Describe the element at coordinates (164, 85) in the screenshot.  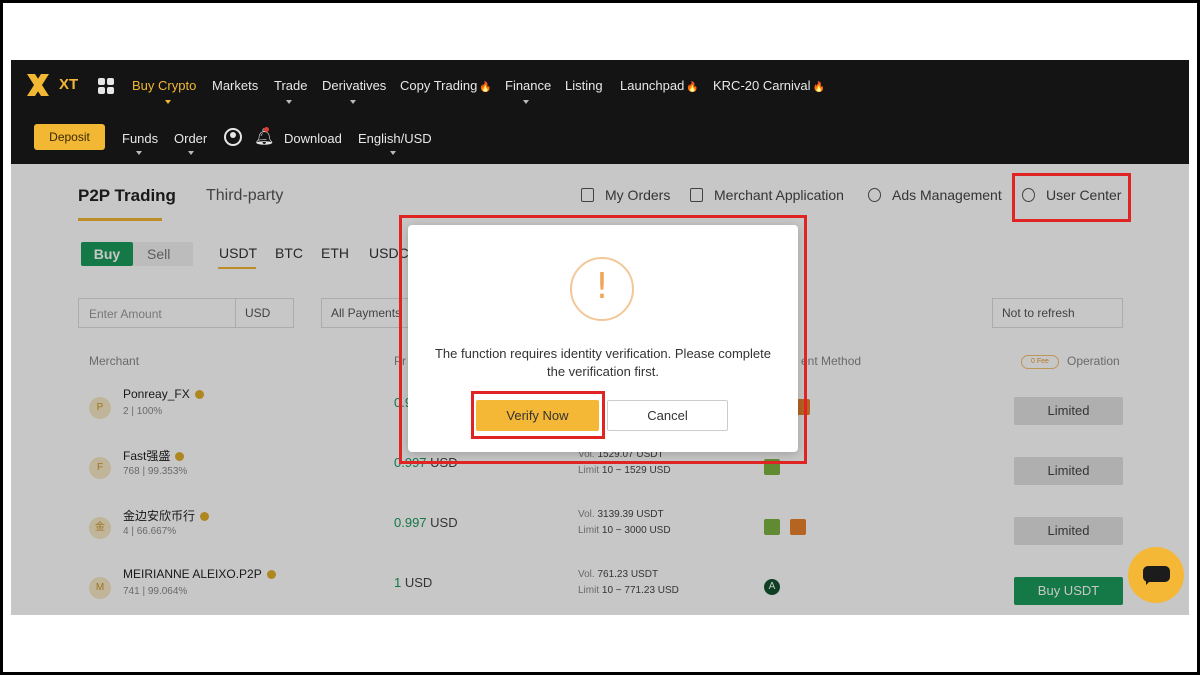
I see `nav-buy-crypto: Buy Crypto` at that location.